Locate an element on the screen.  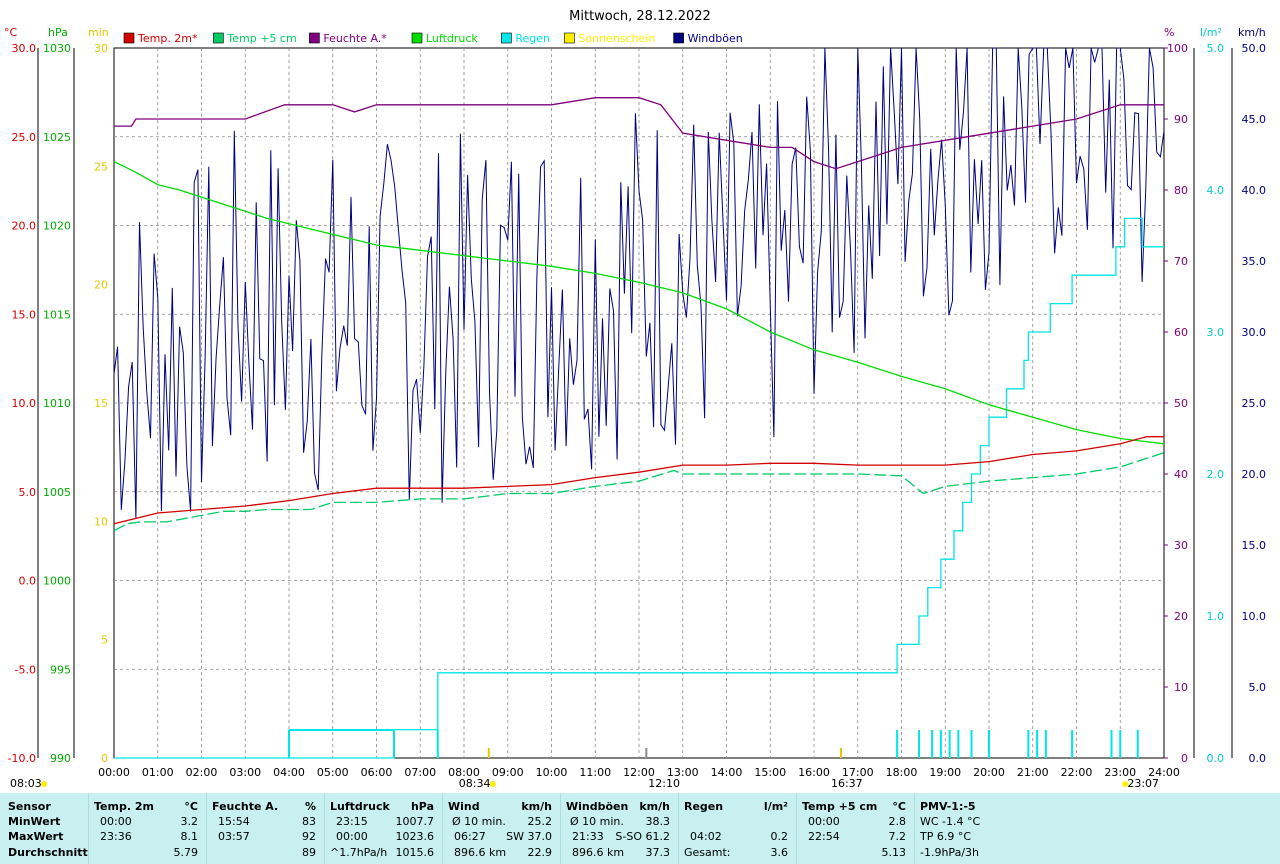
temp-tick-label: 5.0 is located at coordinates (28, 492).